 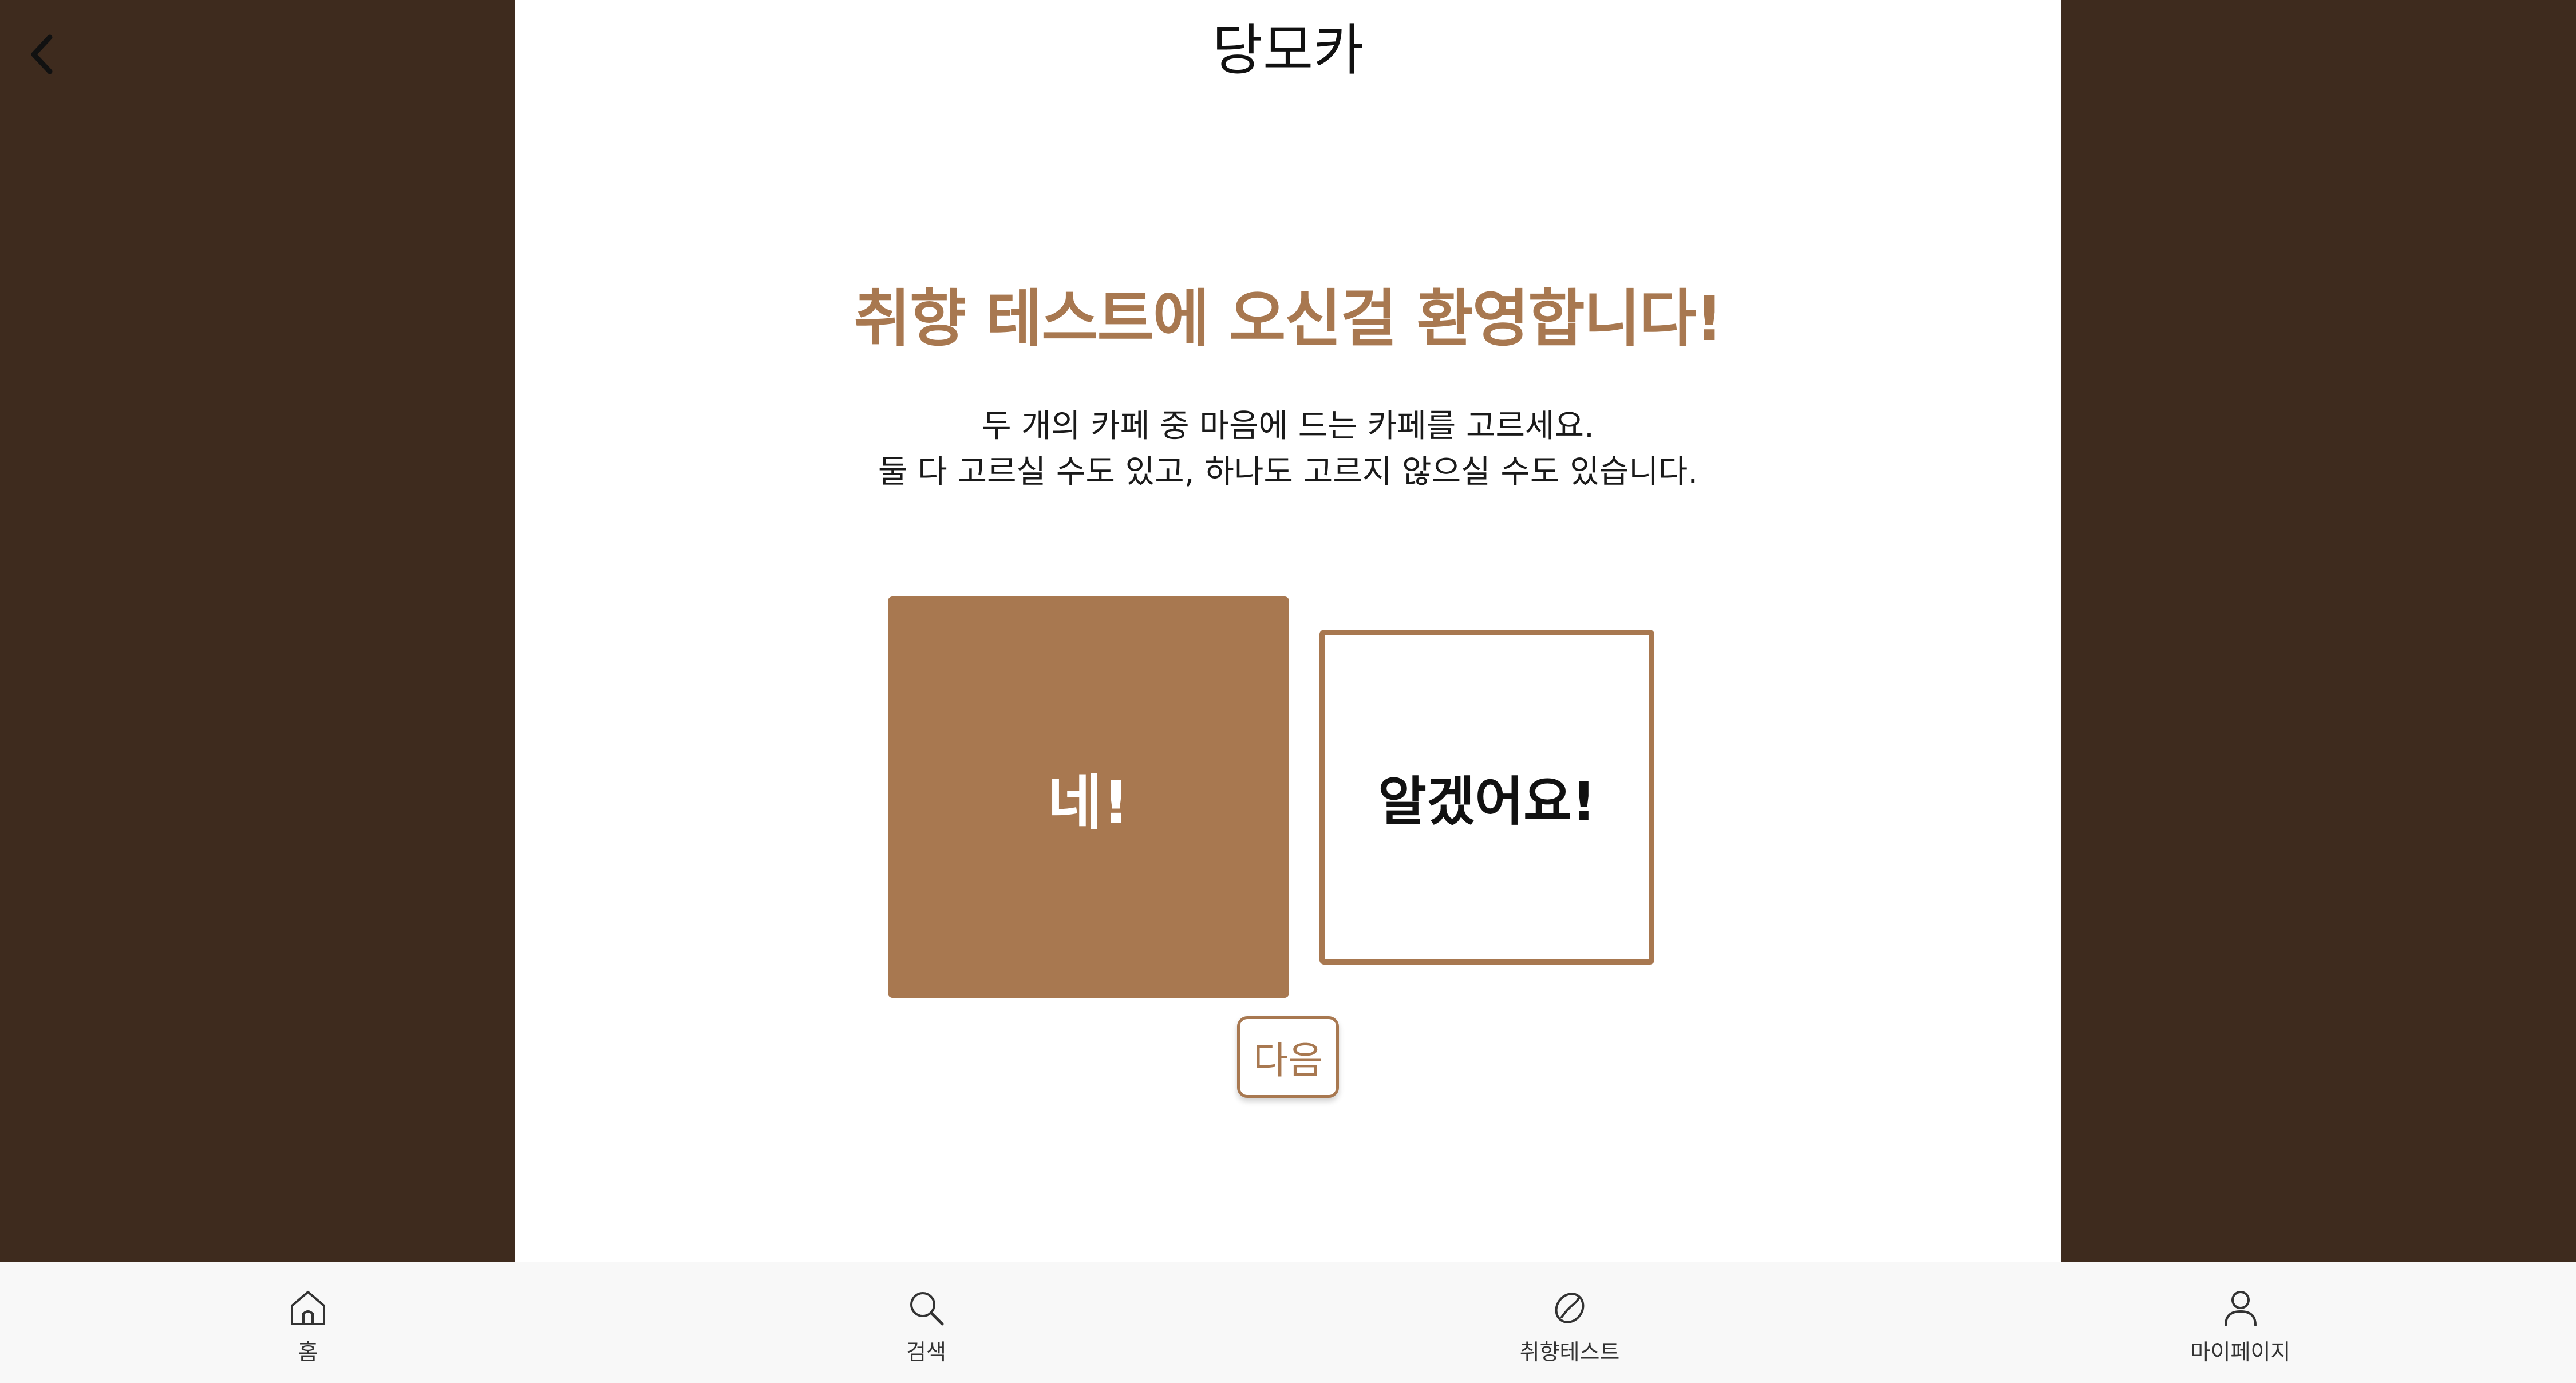 What do you see at coordinates (1569, 1352) in the screenshot?
I see `nav-label-taste-test: 취향테스트` at bounding box center [1569, 1352].